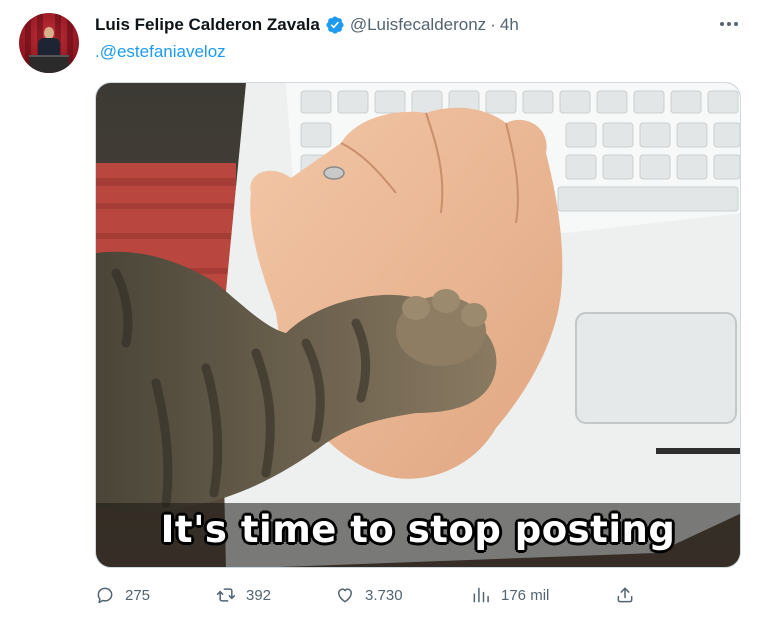  Describe the element at coordinates (729, 24) in the screenshot. I see `more-dots-icon` at that location.